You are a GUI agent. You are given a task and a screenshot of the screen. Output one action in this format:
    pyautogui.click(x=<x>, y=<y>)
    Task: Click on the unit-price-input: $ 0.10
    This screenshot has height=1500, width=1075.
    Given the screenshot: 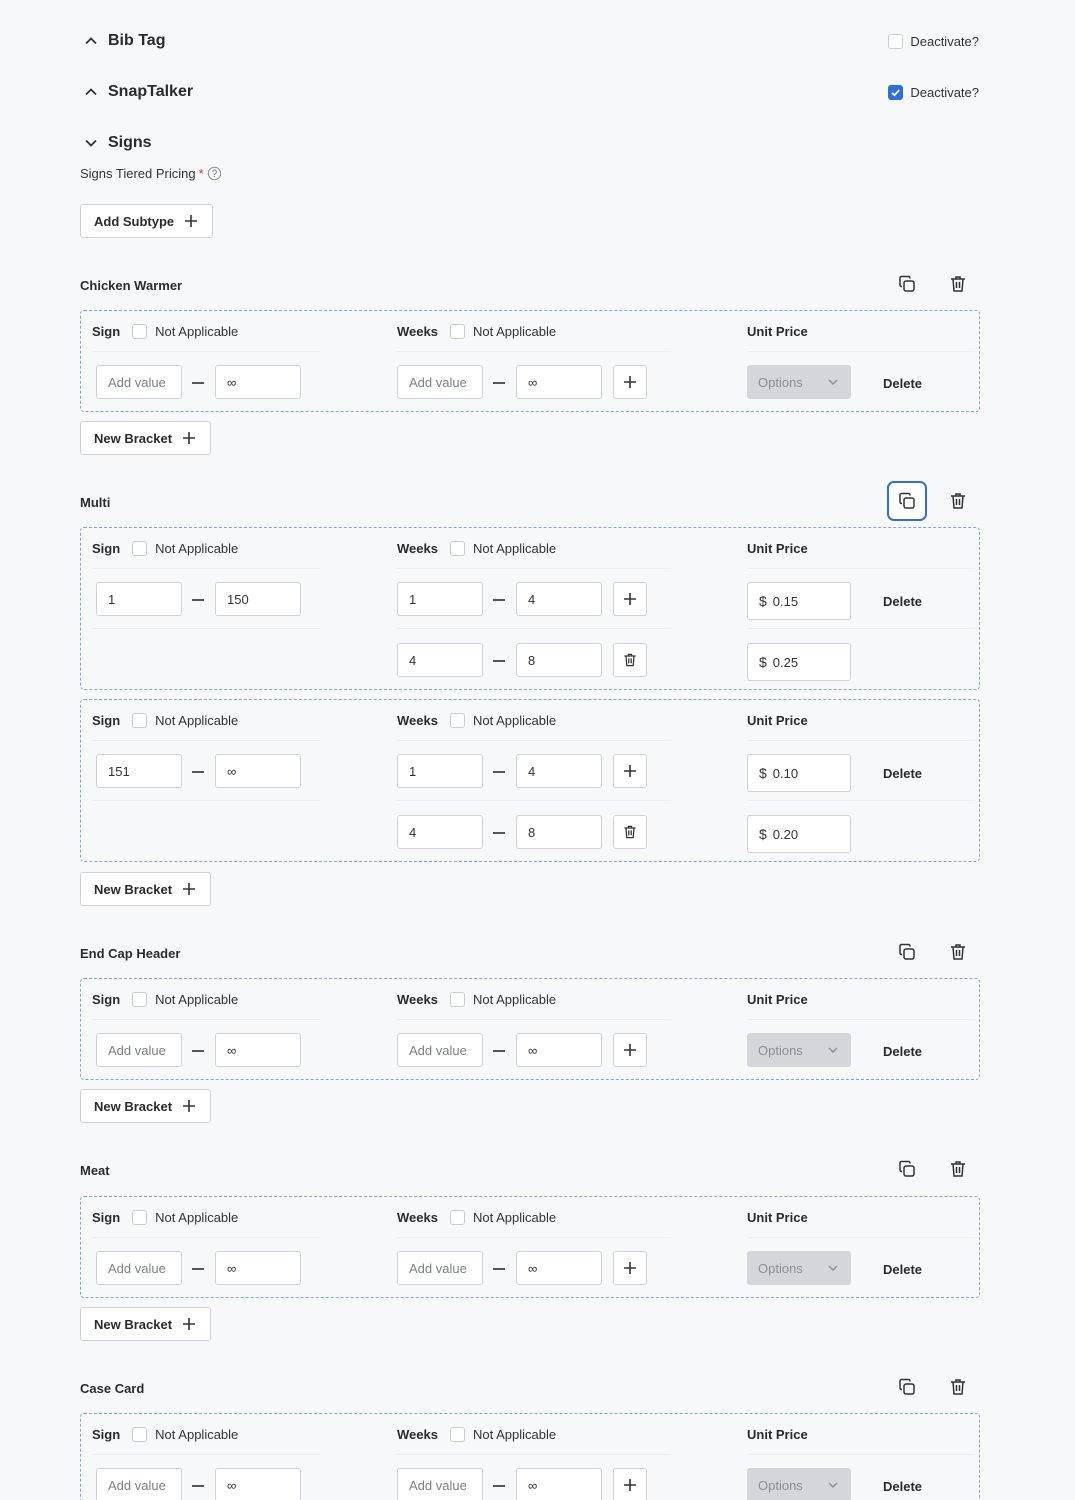 What is the action you would take?
    pyautogui.click(x=799, y=773)
    